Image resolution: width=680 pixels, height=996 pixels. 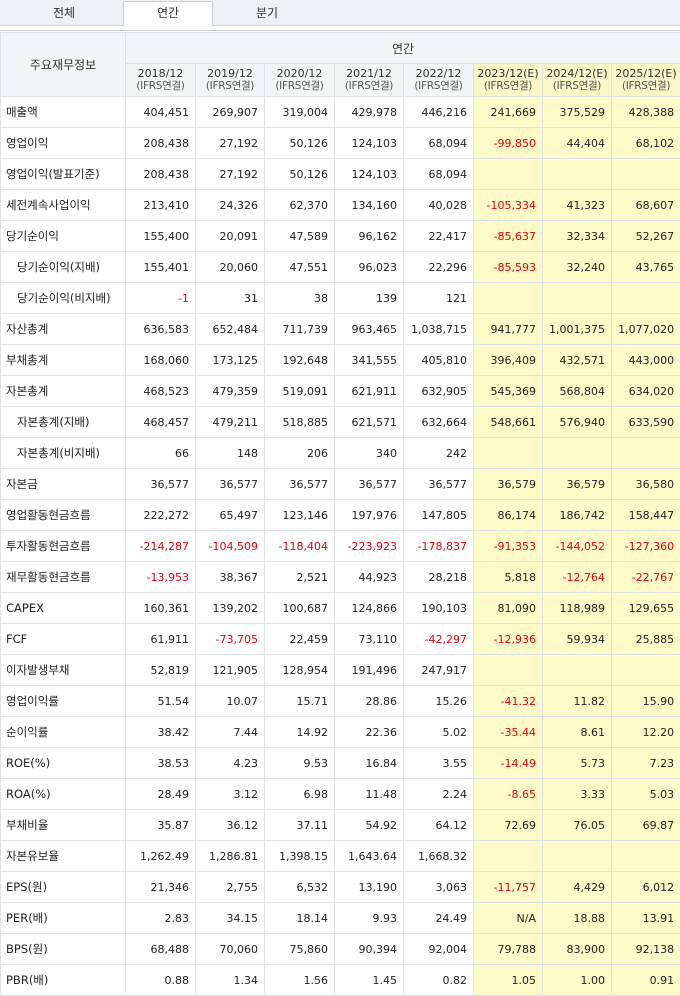 I want to click on year-header: 2024/12(E)(IFRS연결), so click(x=577, y=80).